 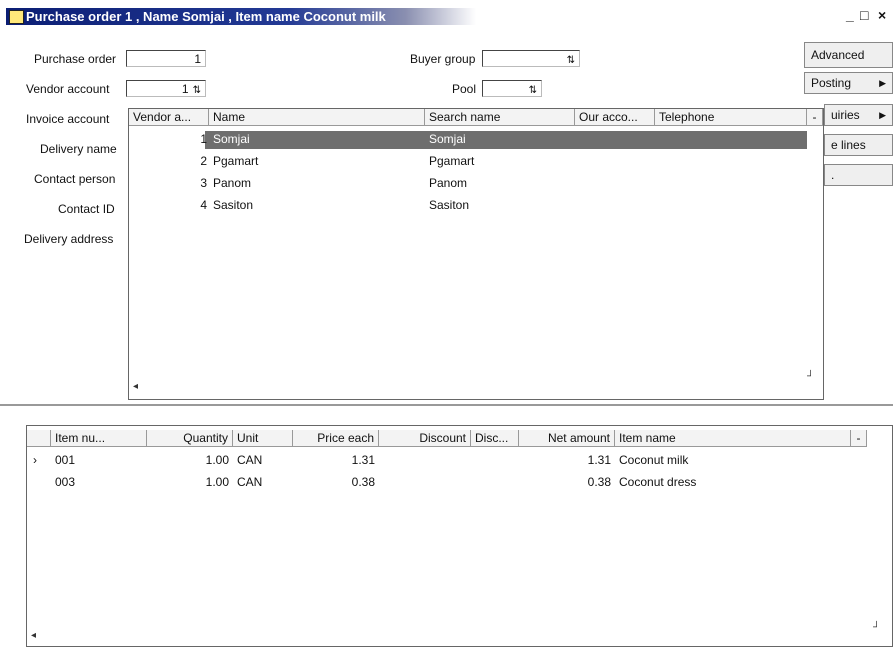 I want to click on contact-person-label: Contact person, so click(x=75, y=179).